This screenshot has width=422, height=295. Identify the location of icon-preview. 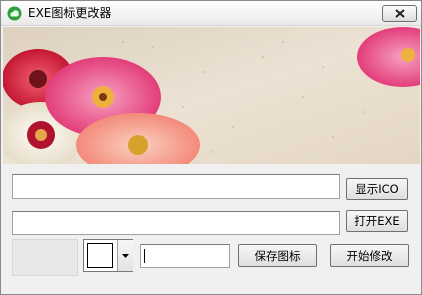
(45, 257).